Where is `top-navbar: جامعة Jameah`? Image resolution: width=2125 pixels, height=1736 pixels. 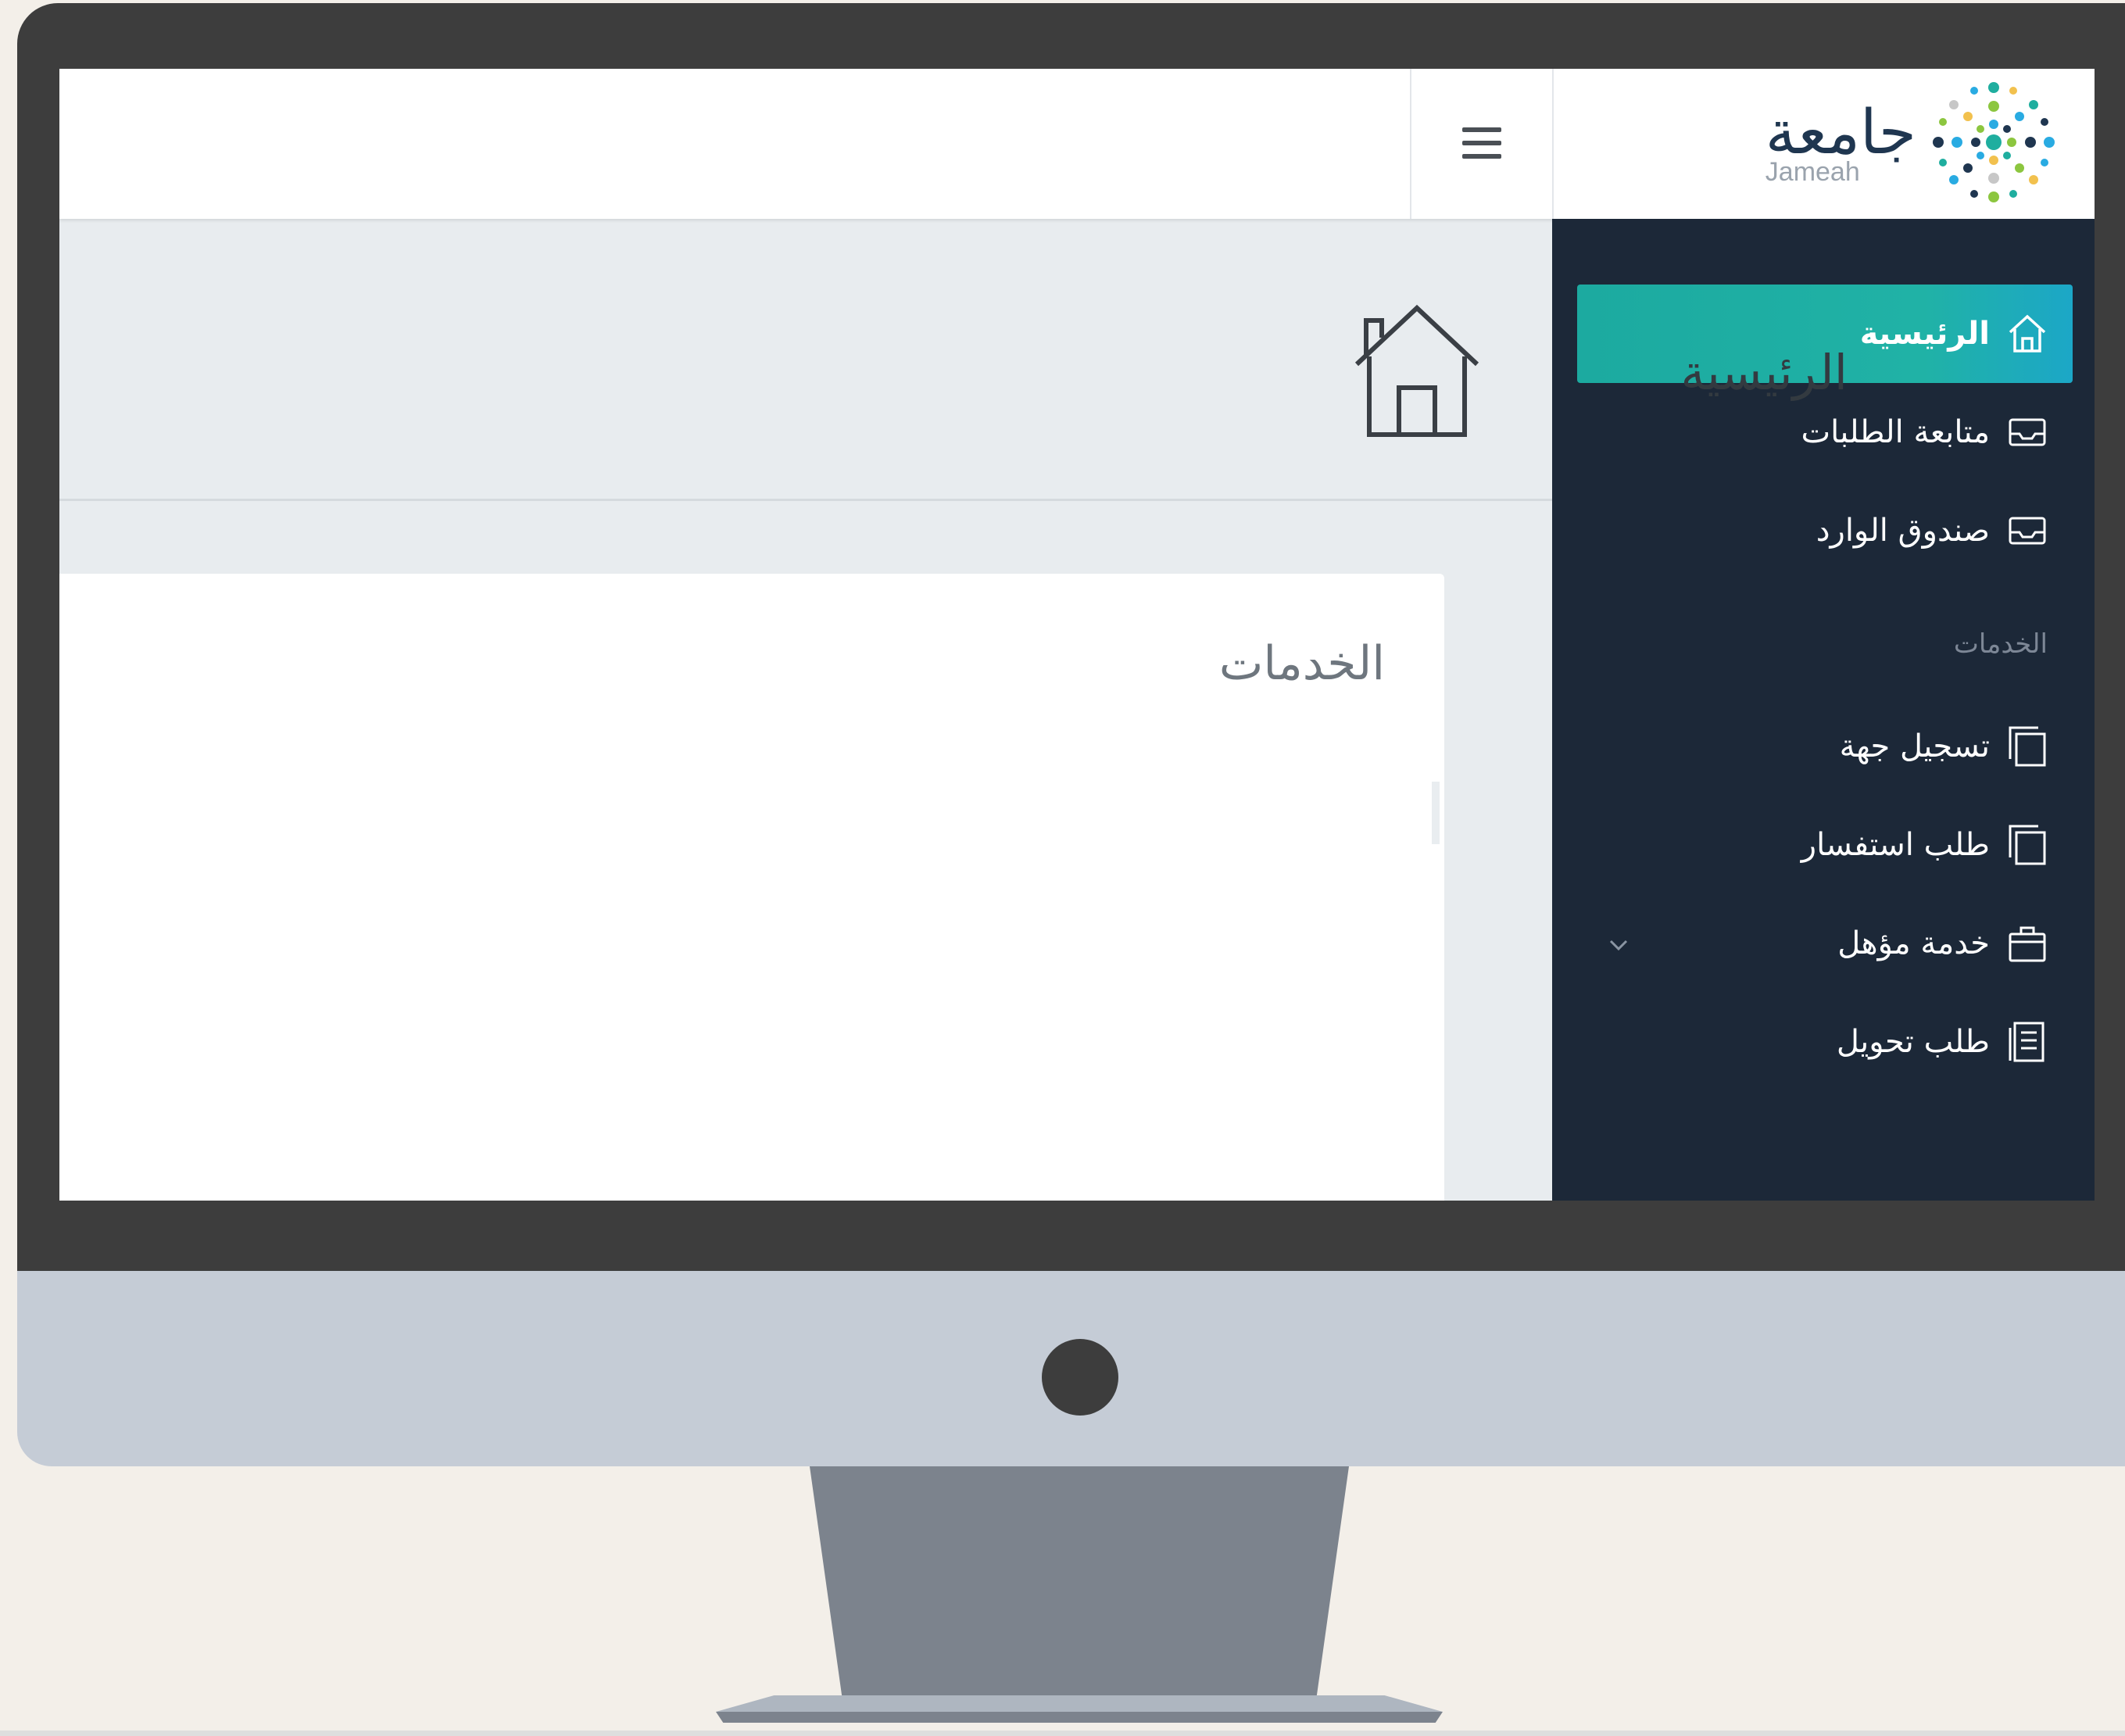
top-navbar: جامعة Jameah is located at coordinates (1077, 144).